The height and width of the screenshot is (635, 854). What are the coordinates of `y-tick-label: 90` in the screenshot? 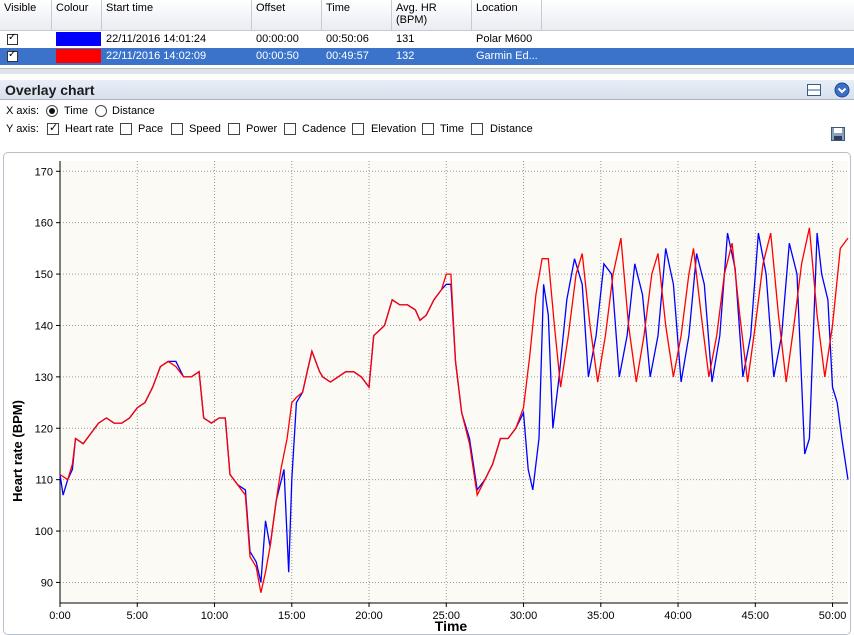 It's located at (47, 583).